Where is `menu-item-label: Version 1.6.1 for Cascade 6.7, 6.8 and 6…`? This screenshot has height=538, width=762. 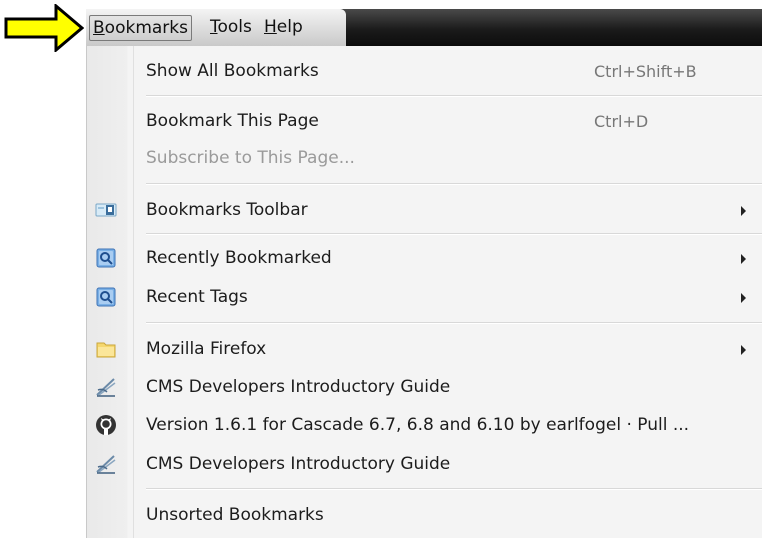 menu-item-label: Version 1.6.1 for Cascade 6.7, 6.8 and 6… is located at coordinates (418, 425).